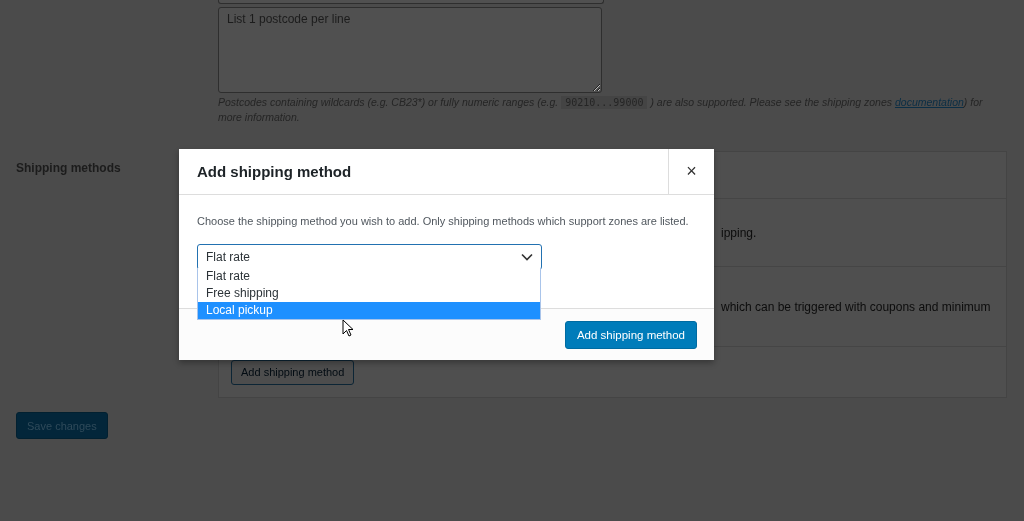 Image resolution: width=1024 pixels, height=521 pixels. Describe the element at coordinates (856, 306) in the screenshot. I see `method-description: which can be triggered with coupons and minimum` at that location.